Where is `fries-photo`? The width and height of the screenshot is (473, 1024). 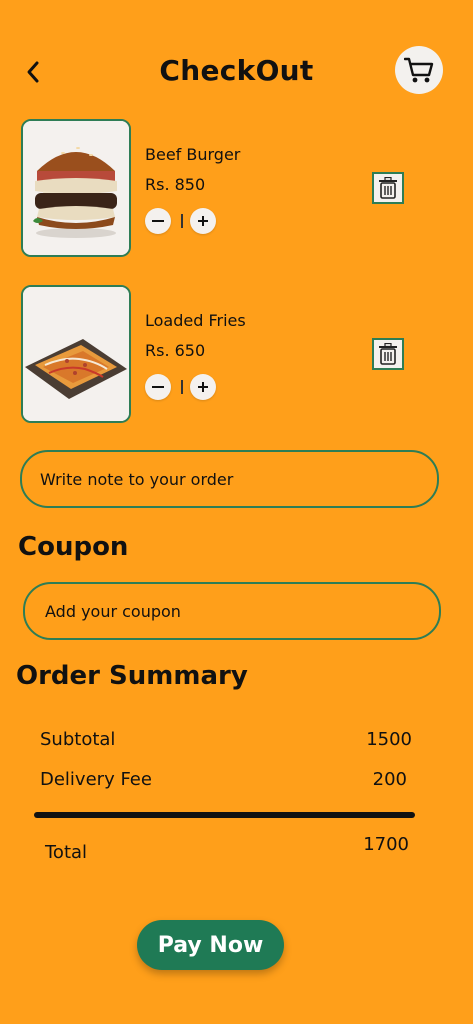
fries-photo is located at coordinates (76, 354).